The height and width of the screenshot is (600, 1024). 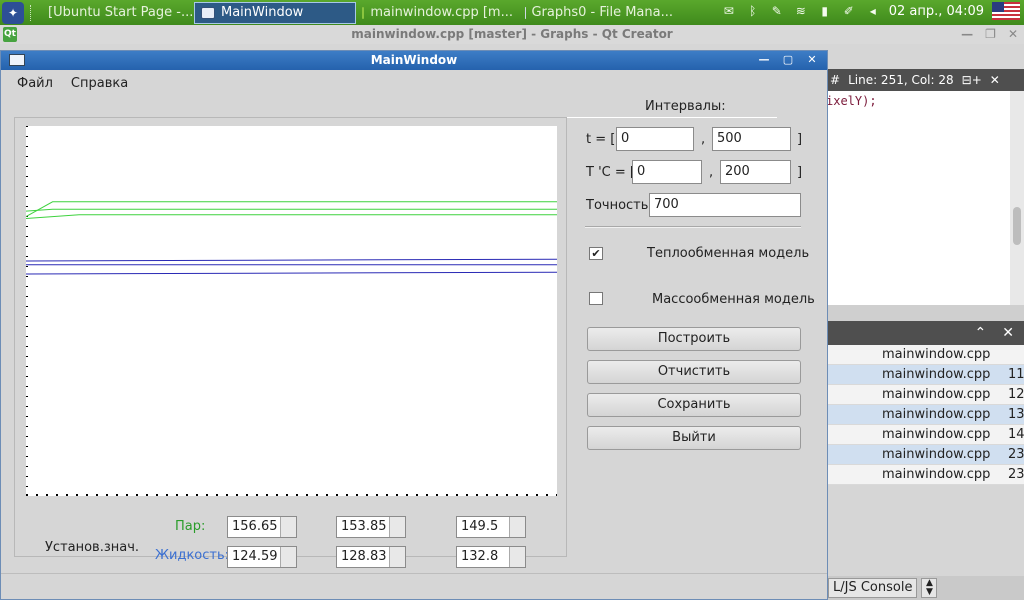 What do you see at coordinates (601, 139) in the screenshot?
I see `t-label: t = [` at bounding box center [601, 139].